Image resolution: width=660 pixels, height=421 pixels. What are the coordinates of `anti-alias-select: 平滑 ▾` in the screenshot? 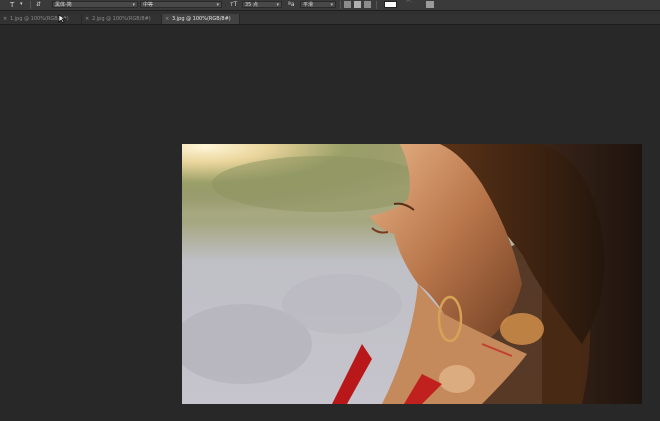 It's located at (318, 4).